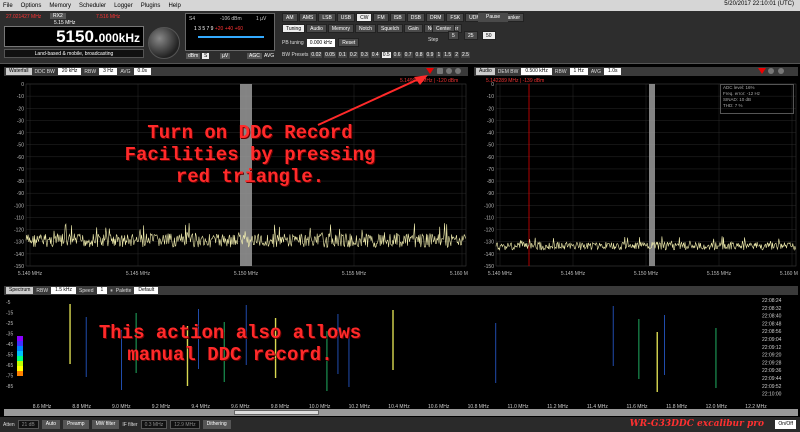  I want to click on ddc-record-triangle-icon, so click(430, 71).